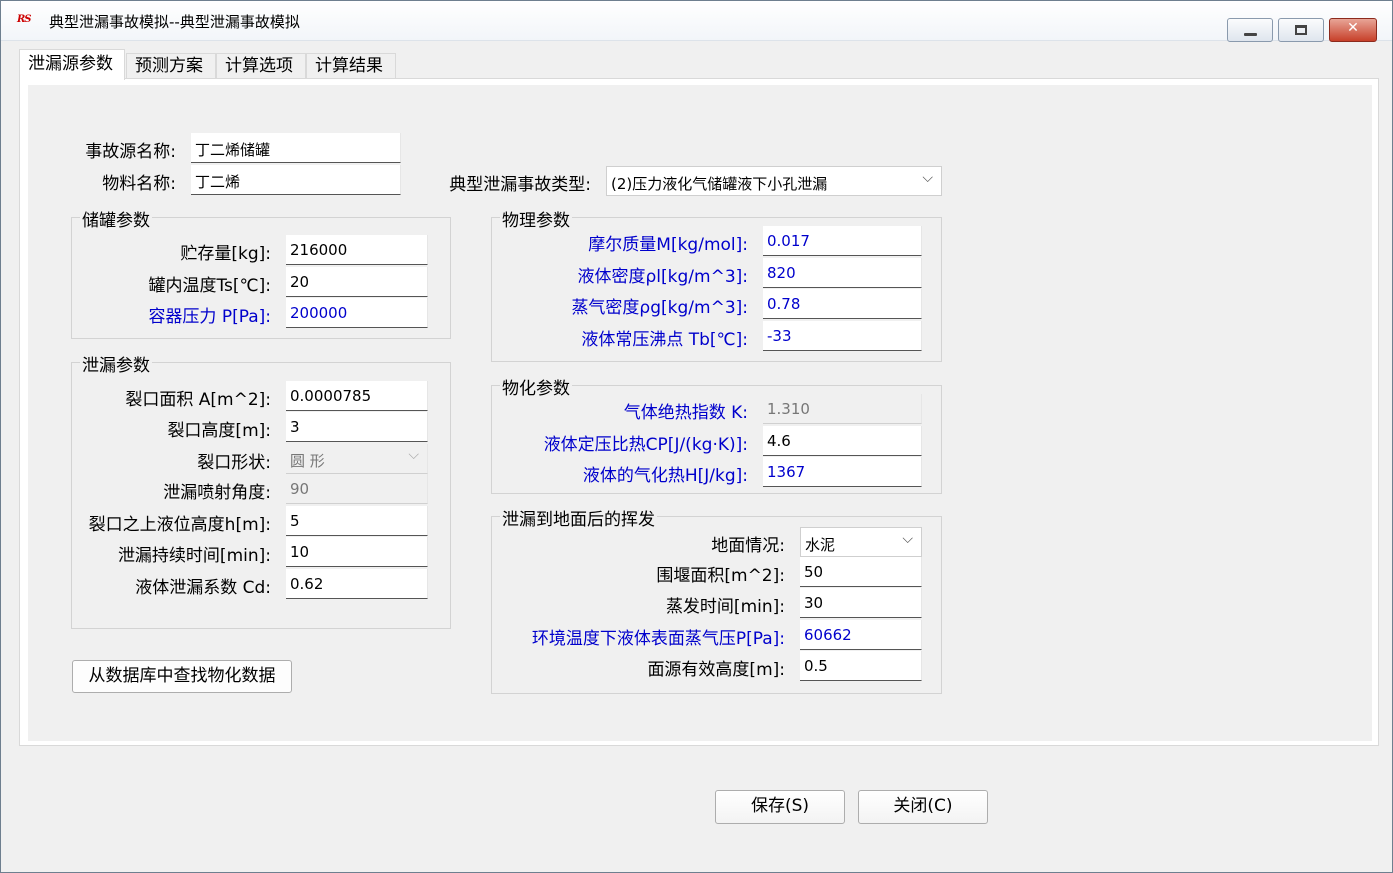 This screenshot has height=873, width=1393. Describe the element at coordinates (357, 584) in the screenshot. I see `leak-coef-input: 0.62` at that location.